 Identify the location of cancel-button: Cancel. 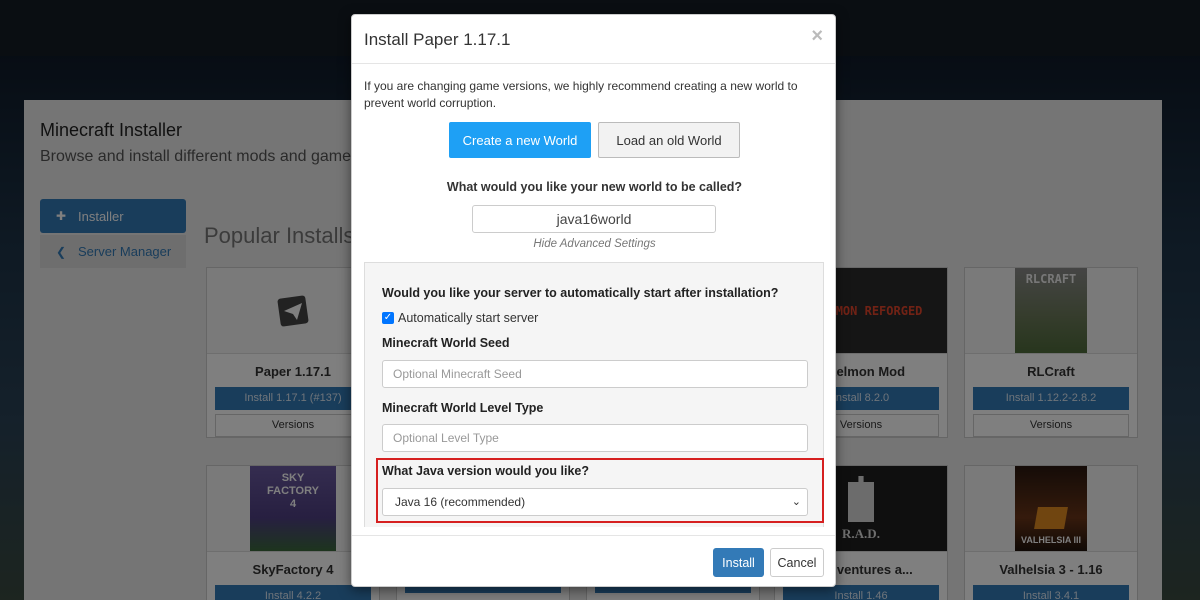
(797, 562).